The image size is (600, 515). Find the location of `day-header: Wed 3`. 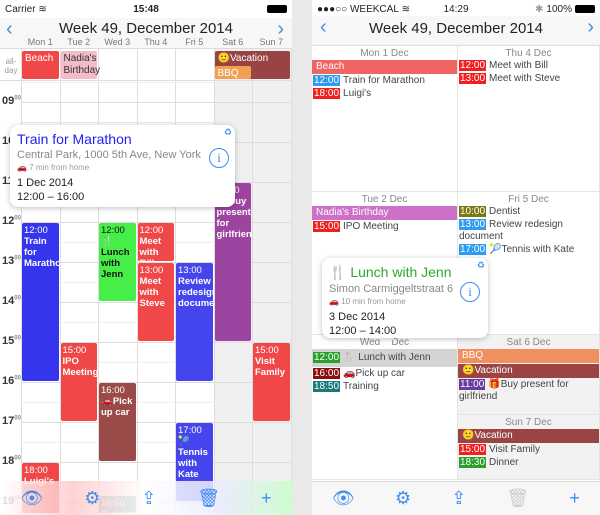

day-header: Wed 3 is located at coordinates (117, 42).